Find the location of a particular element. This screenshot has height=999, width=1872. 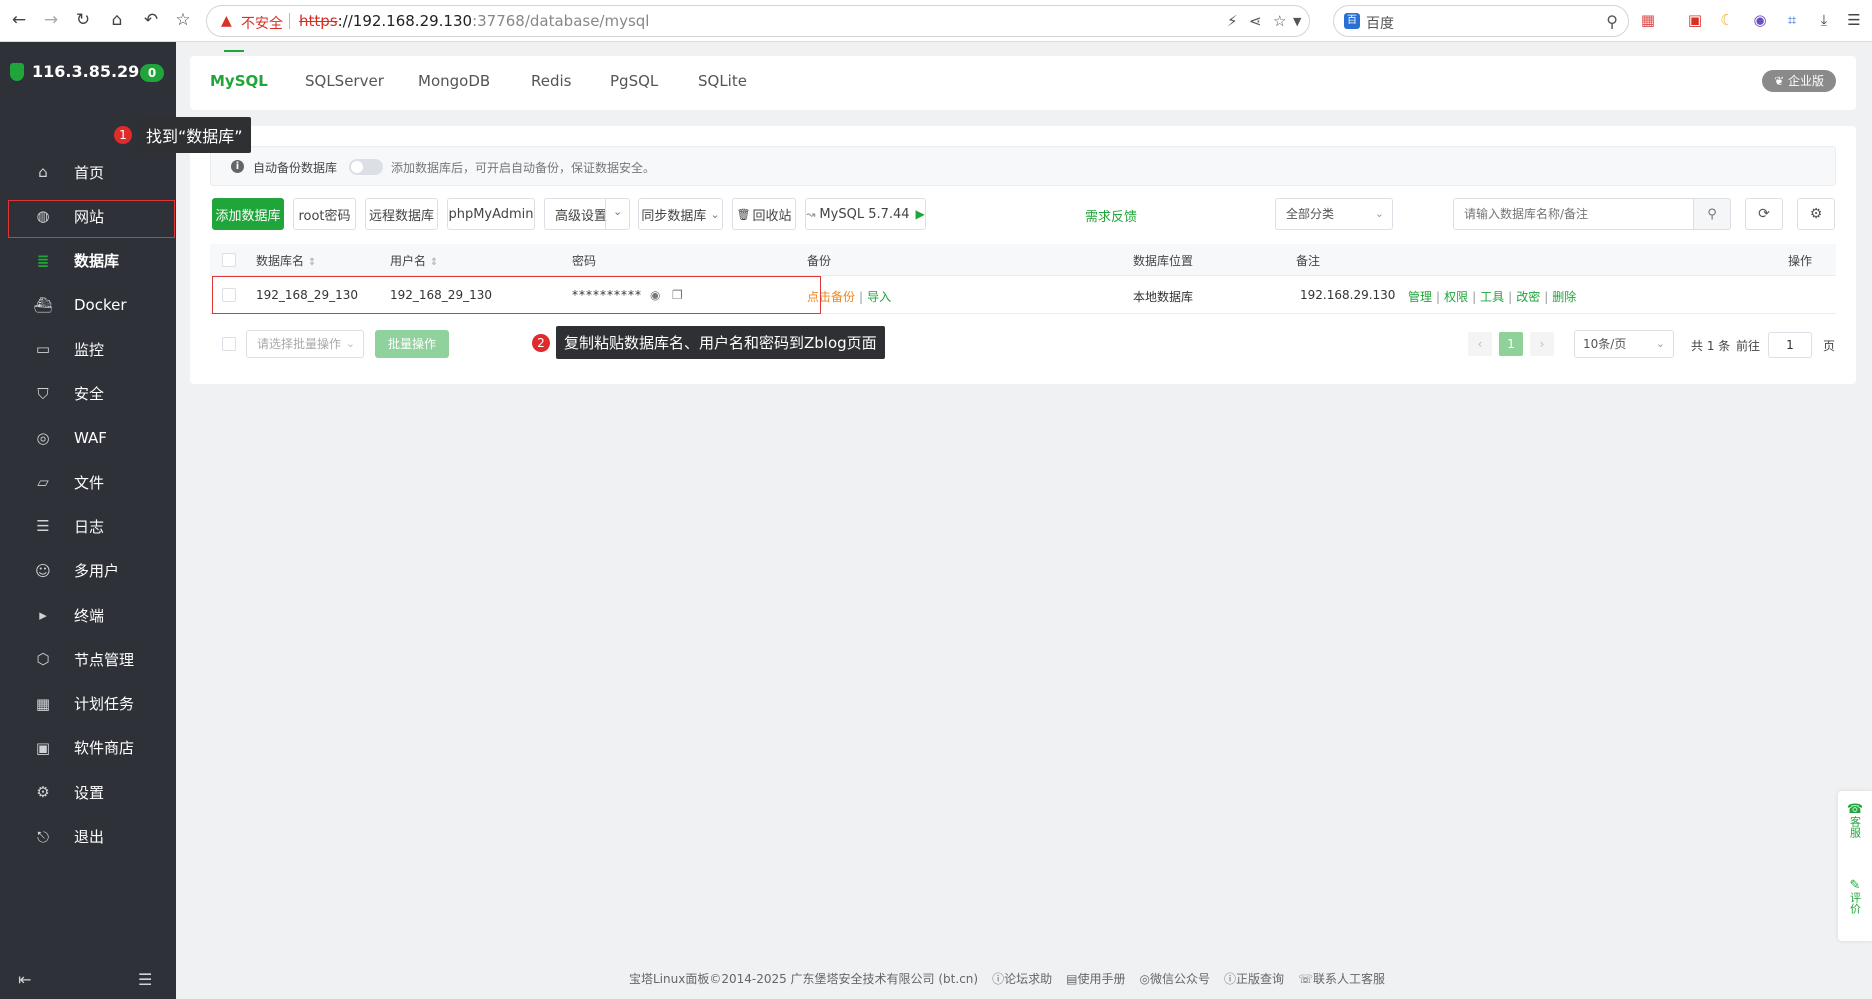

category-select: 全部分类 ⌄ is located at coordinates (1334, 214).